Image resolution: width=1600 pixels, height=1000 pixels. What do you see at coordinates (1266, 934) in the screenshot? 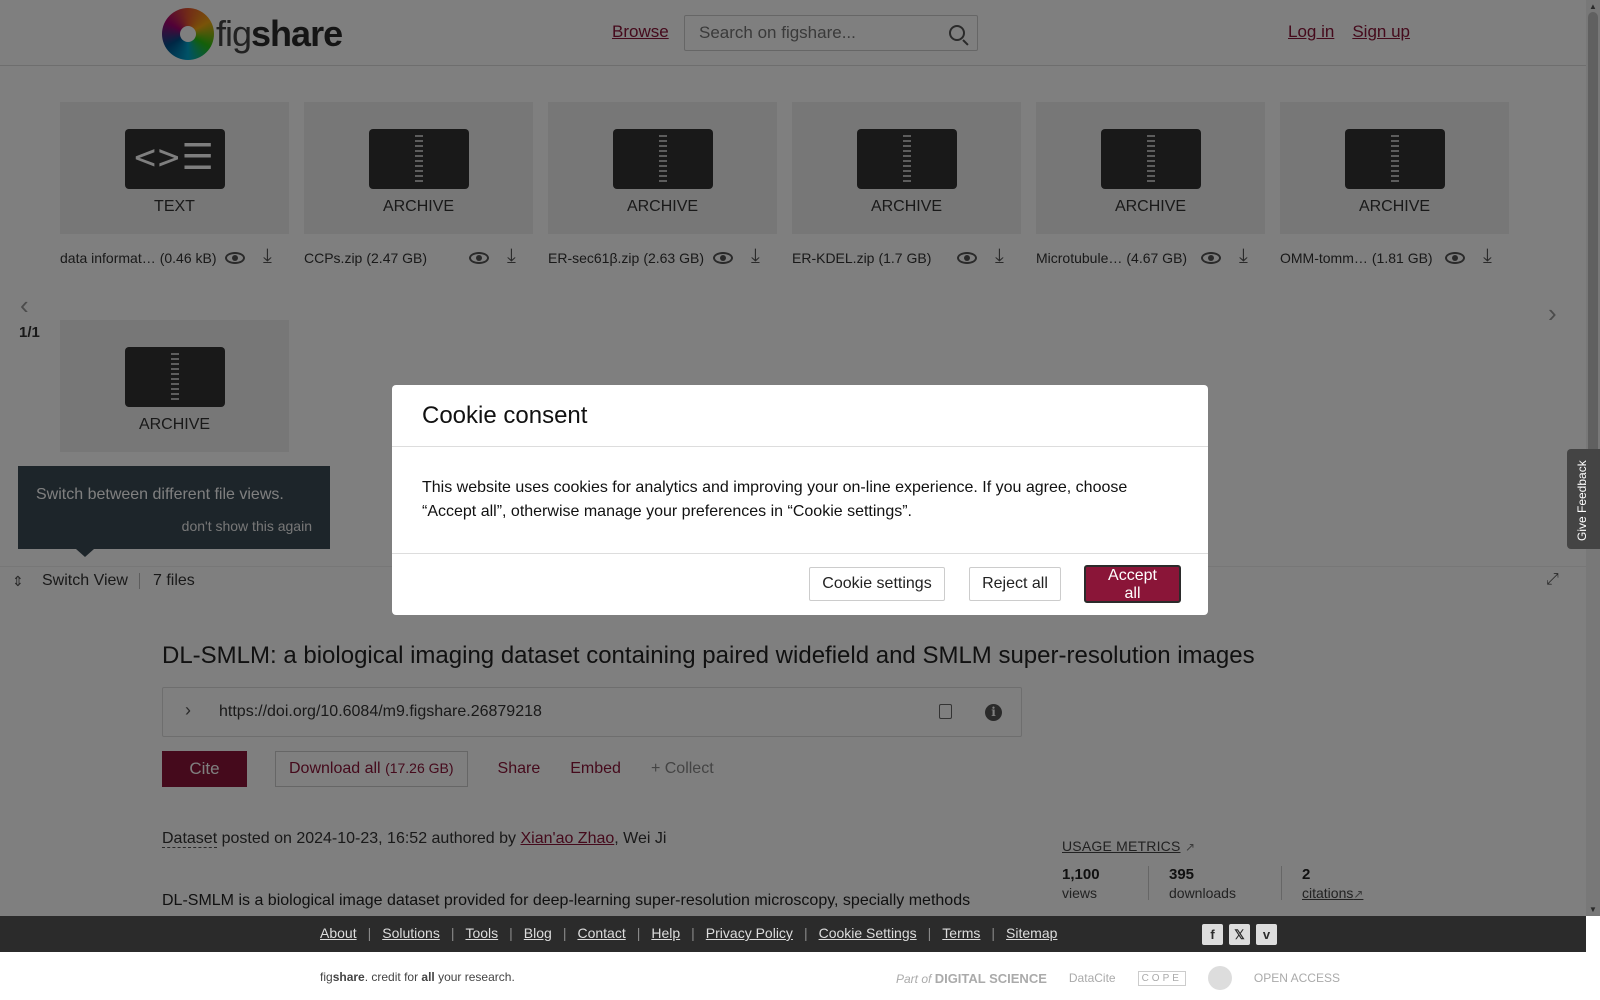
I see `vimeo-icon: v` at bounding box center [1266, 934].